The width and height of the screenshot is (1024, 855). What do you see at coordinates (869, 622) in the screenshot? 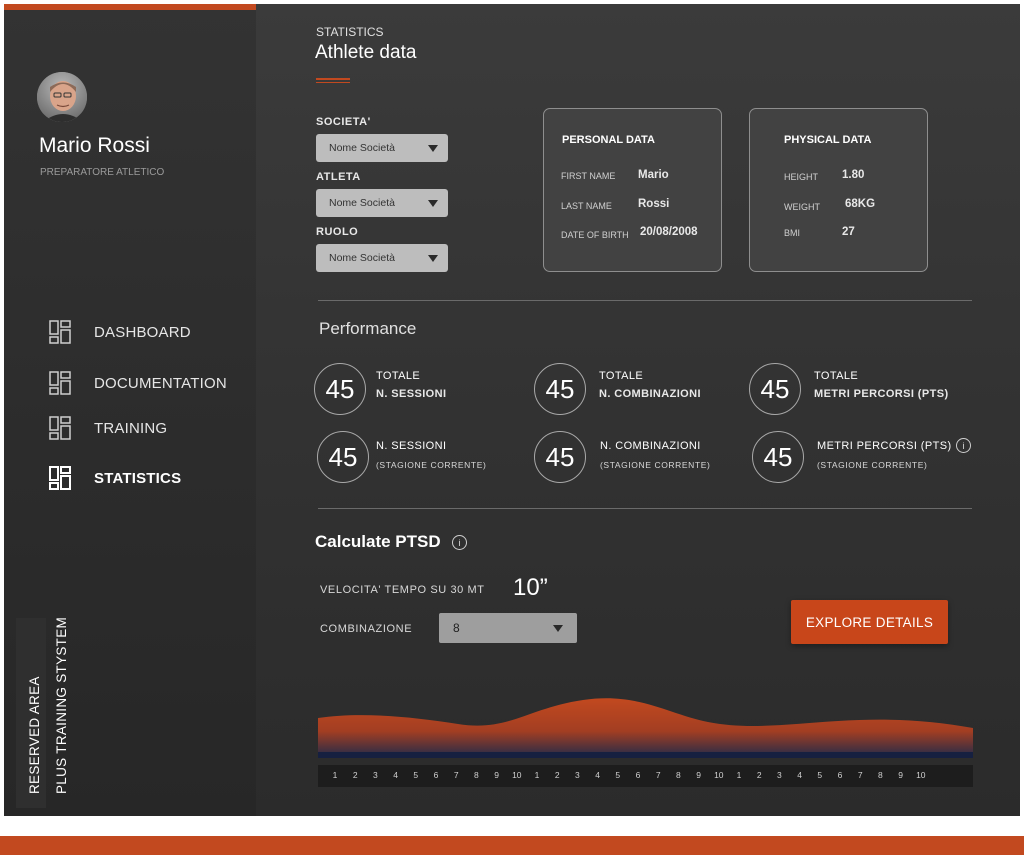
I see `explore-details-button: EXPLORE DETAILS` at bounding box center [869, 622].